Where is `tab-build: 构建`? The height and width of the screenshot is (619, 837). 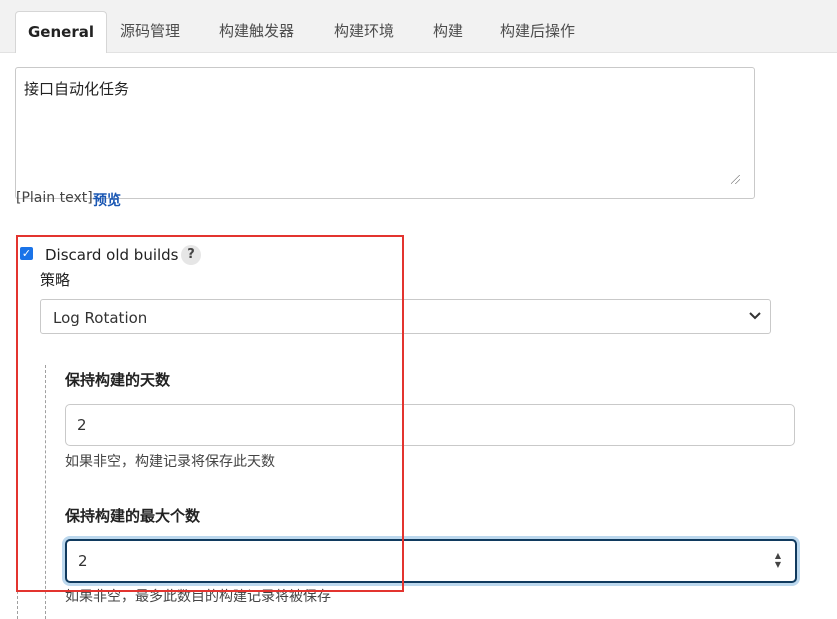
tab-build: 构建 is located at coordinates (448, 31).